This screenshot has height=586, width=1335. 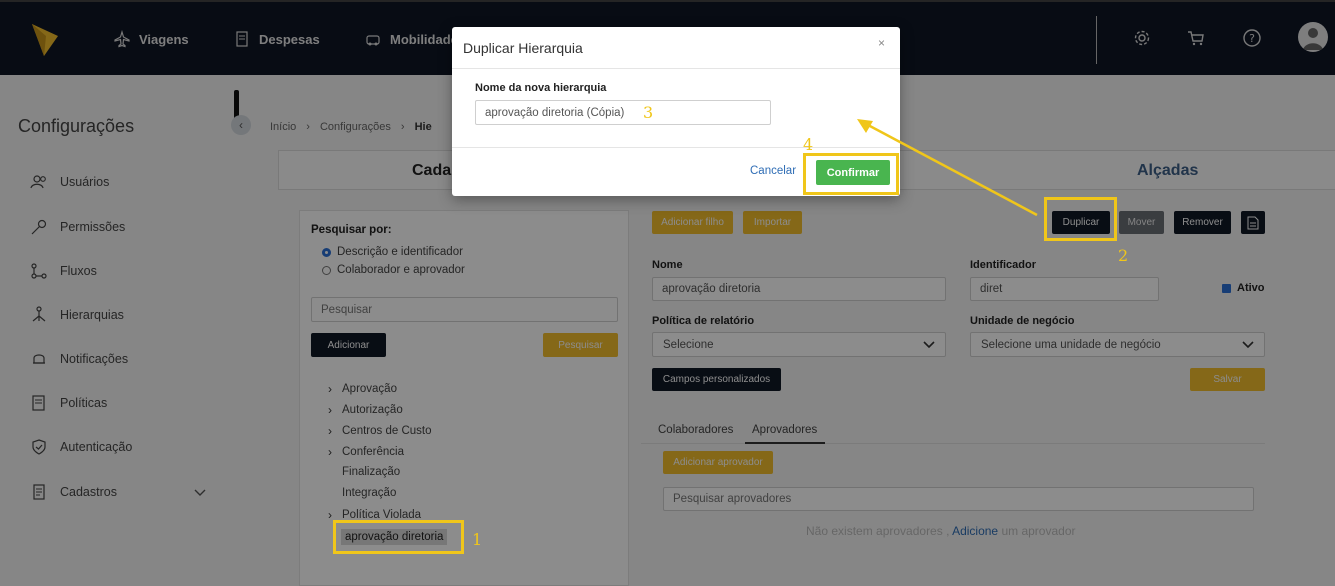 What do you see at coordinates (623, 112) in the screenshot?
I see `new-hierarchy-input: aprovação diretoria (Cópia)` at bounding box center [623, 112].